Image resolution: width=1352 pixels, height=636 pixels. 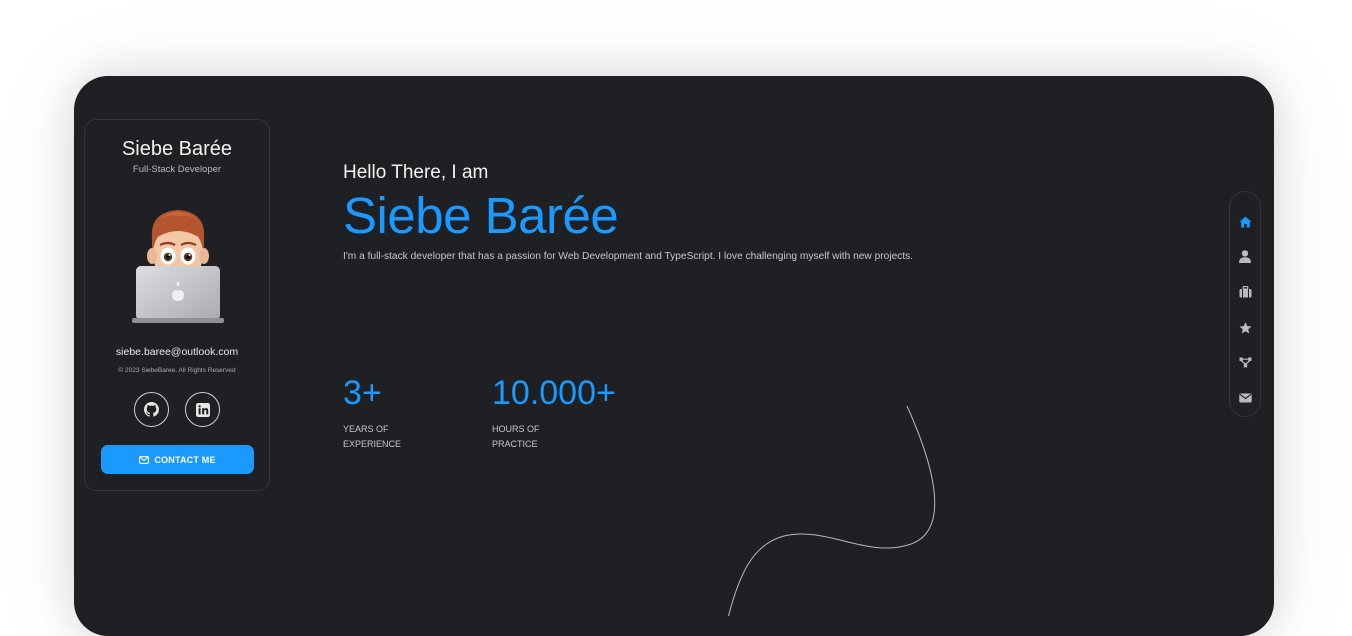 What do you see at coordinates (177, 149) in the screenshot?
I see `profile-name: Siebe Barée` at bounding box center [177, 149].